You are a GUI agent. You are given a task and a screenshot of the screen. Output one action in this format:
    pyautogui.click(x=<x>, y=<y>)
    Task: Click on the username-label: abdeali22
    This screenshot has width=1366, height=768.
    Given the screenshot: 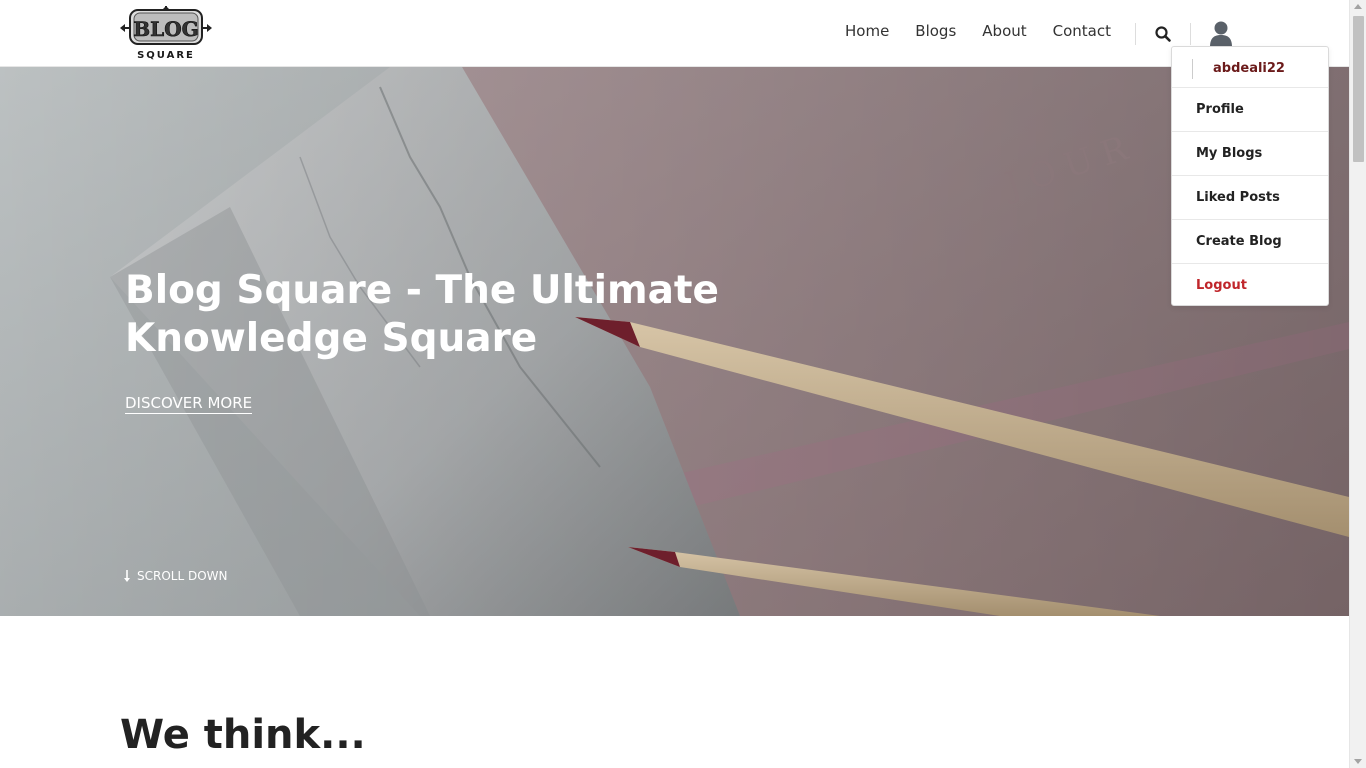 What is the action you would take?
    pyautogui.click(x=1238, y=69)
    